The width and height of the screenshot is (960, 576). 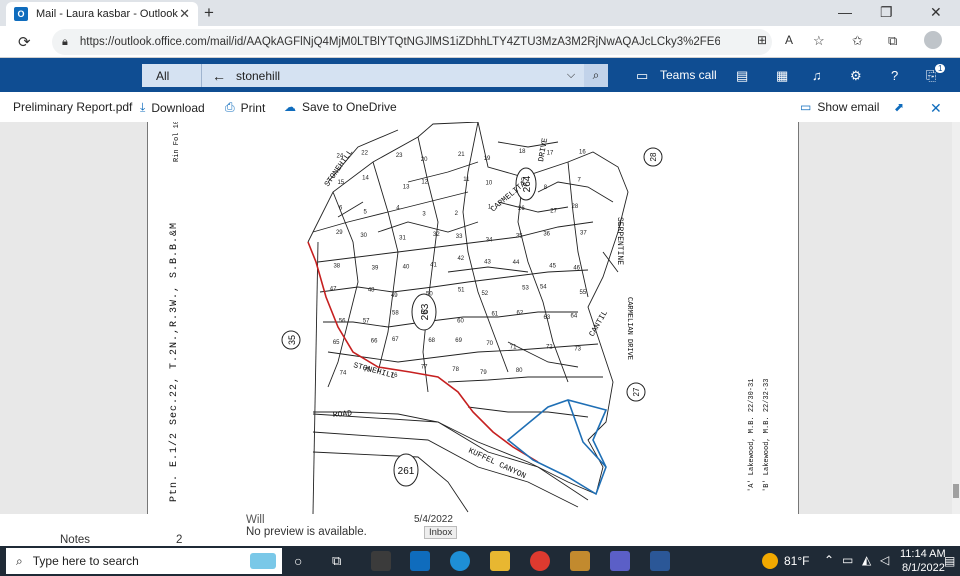 I want to click on print-label: Print, so click(x=253, y=107).